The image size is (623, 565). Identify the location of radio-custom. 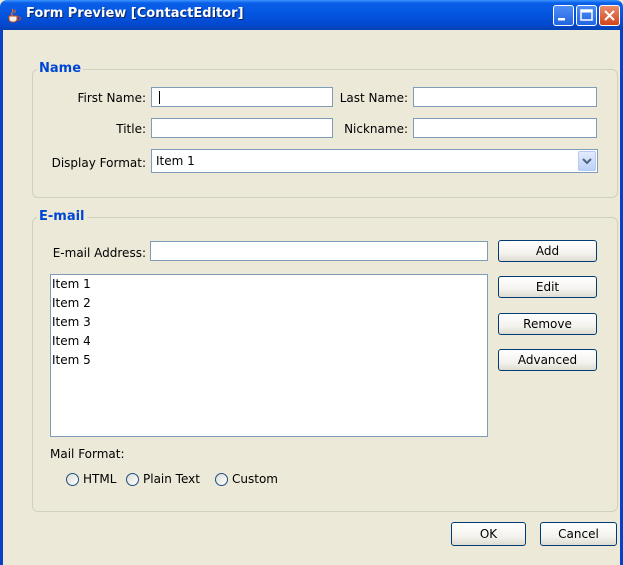
(221, 479).